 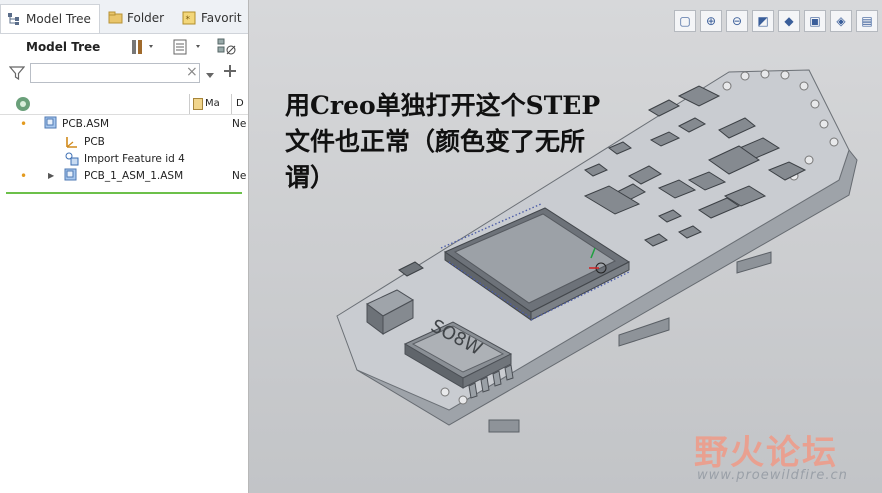 I want to click on watermark-logo: 野火论坛, so click(x=766, y=453).